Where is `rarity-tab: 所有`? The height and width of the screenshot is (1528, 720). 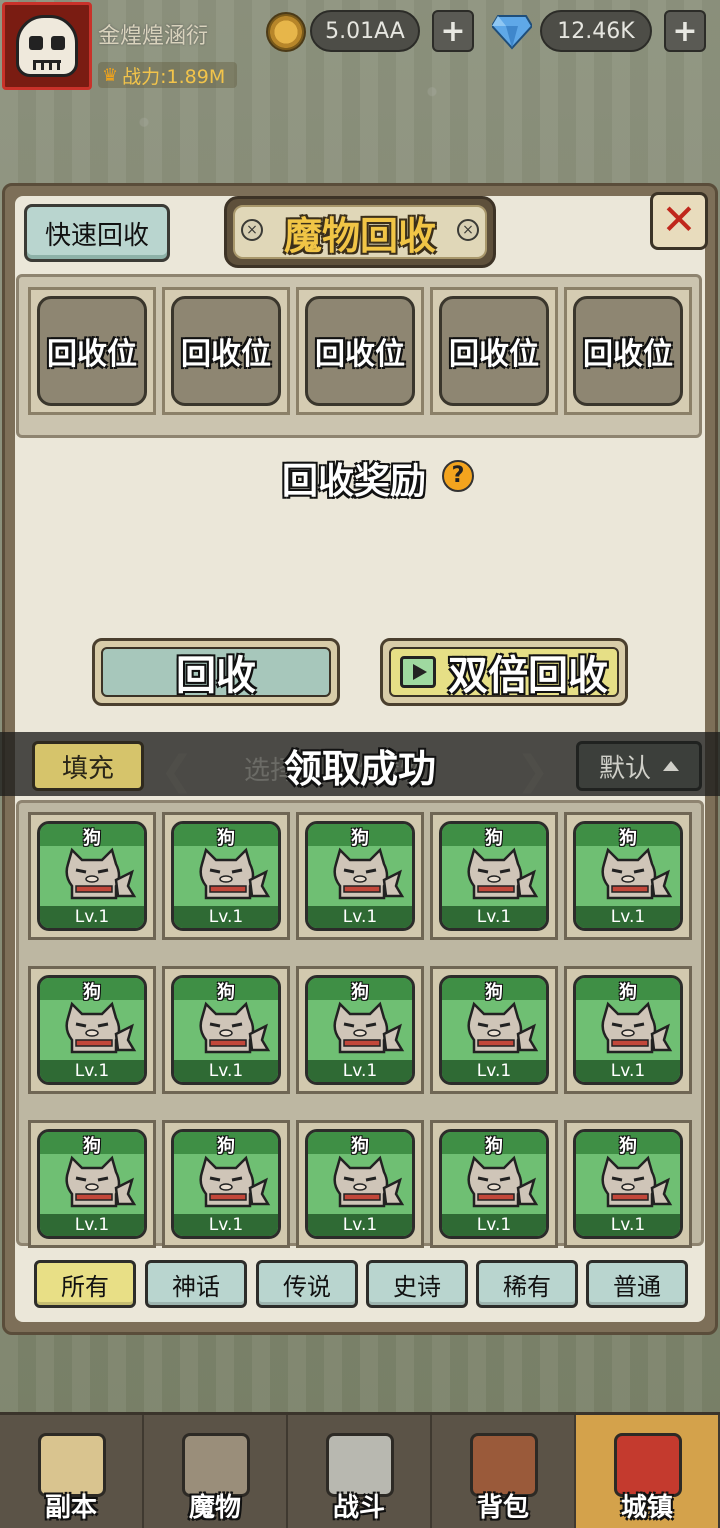 rarity-tab: 所有 is located at coordinates (85, 1284).